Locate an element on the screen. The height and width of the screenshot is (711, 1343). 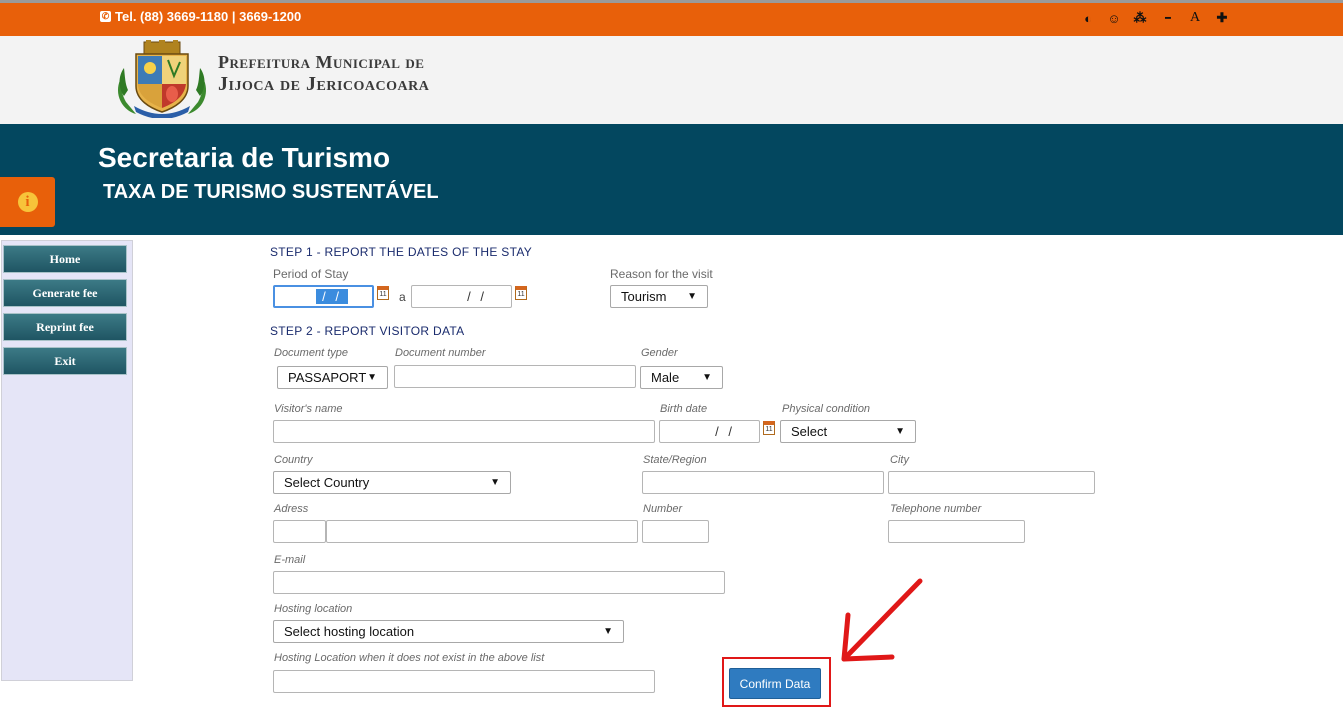
country-select: Select Country ▼ is located at coordinates (392, 482).